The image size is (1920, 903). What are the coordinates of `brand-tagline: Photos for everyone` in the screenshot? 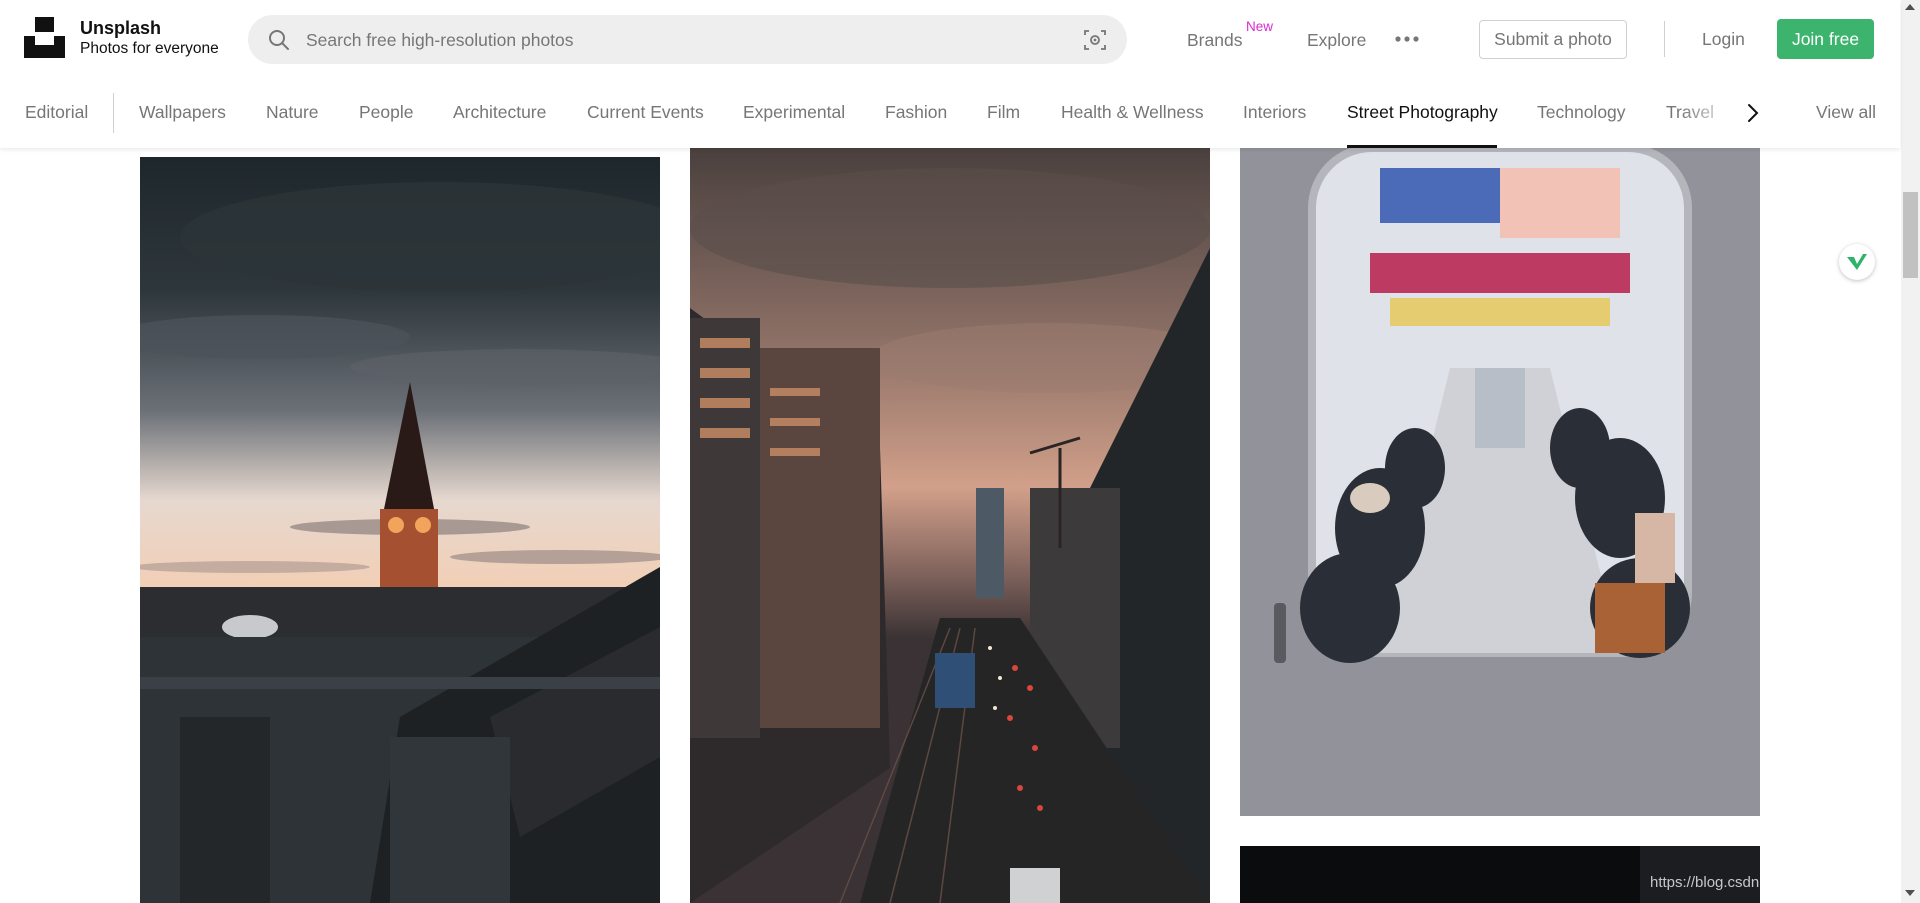 It's located at (149, 48).